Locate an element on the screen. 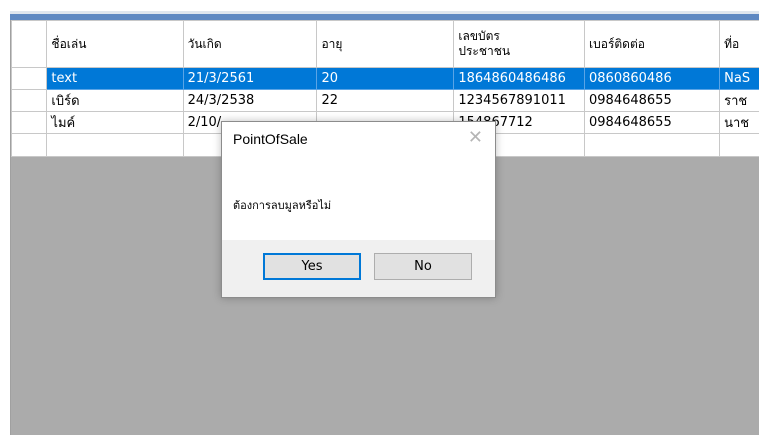  cell: ราช is located at coordinates (739, 100).